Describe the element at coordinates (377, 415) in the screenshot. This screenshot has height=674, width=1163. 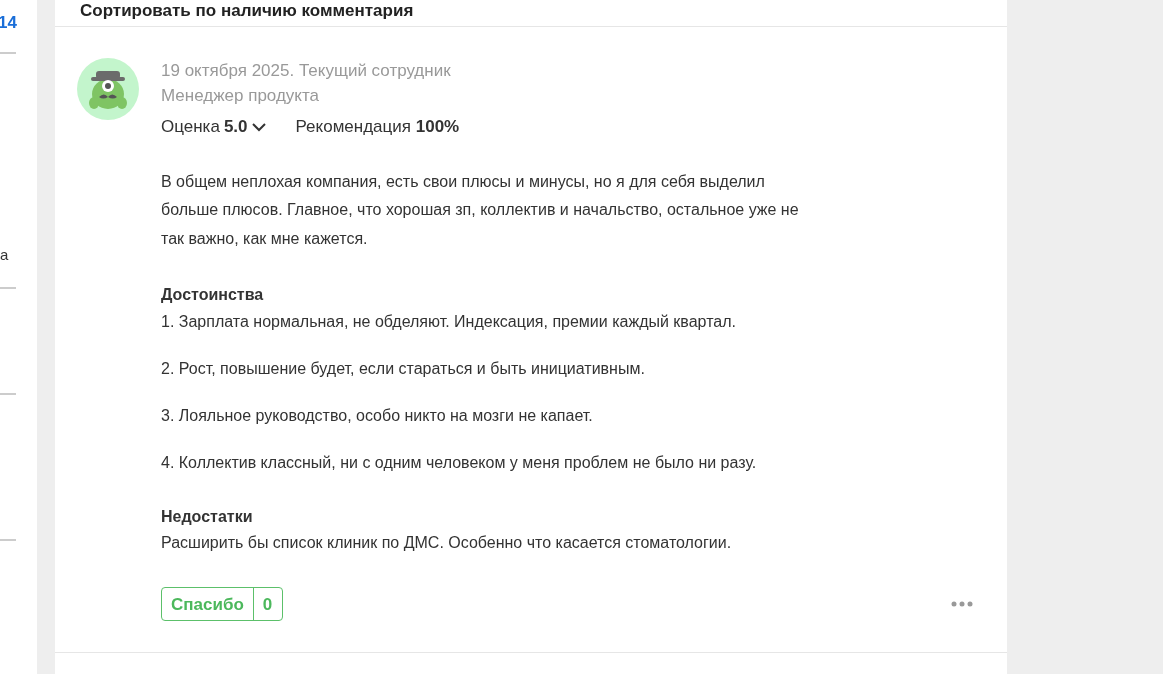
I see `section-paragraph: 3. Лояльное руководство, особо никто на мозги не капает.` at that location.